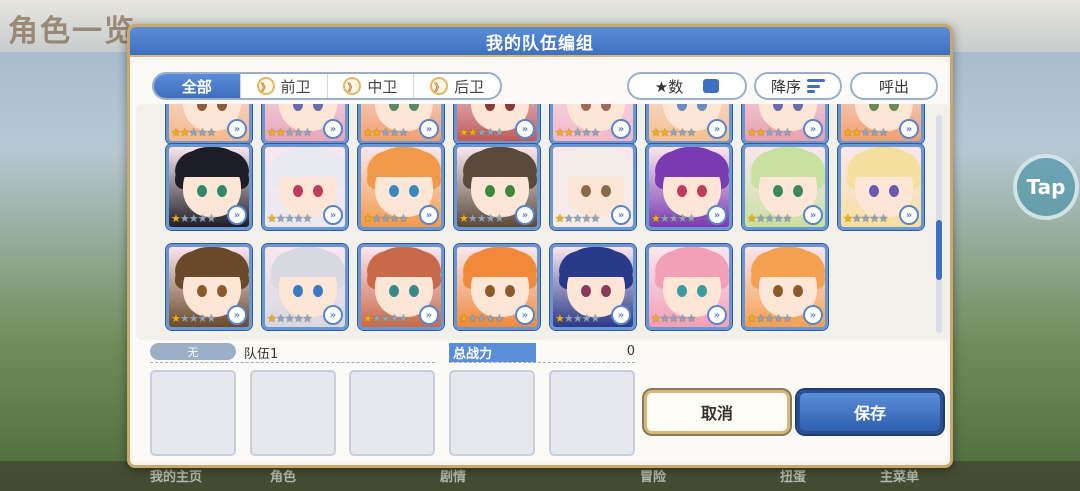  I want to click on role-filter-tabs: 全部 》 前卫 》 中卫 》 后卫, so click(327, 86).